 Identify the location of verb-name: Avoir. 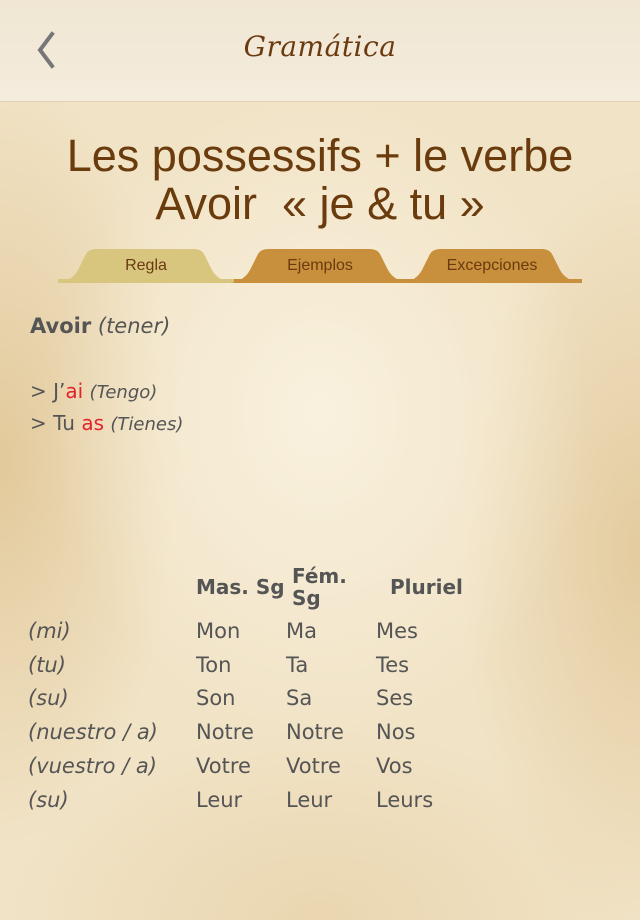
(61, 326).